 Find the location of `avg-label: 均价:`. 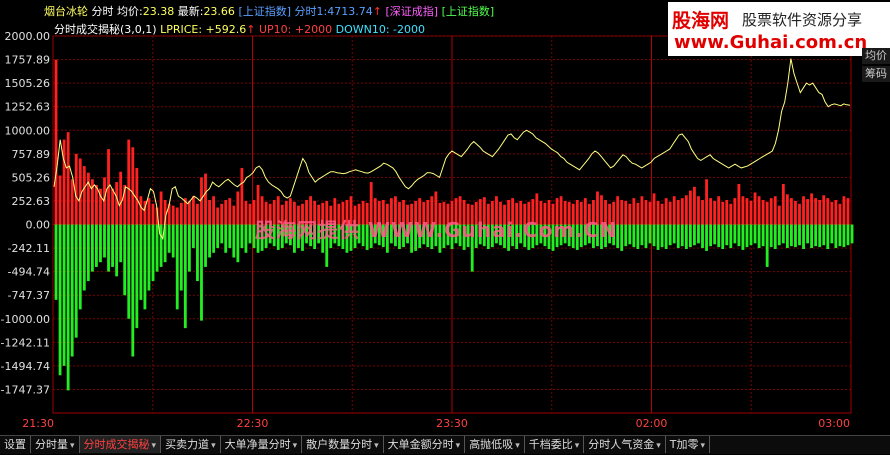

avg-label: 均价: is located at coordinates (130, 11).